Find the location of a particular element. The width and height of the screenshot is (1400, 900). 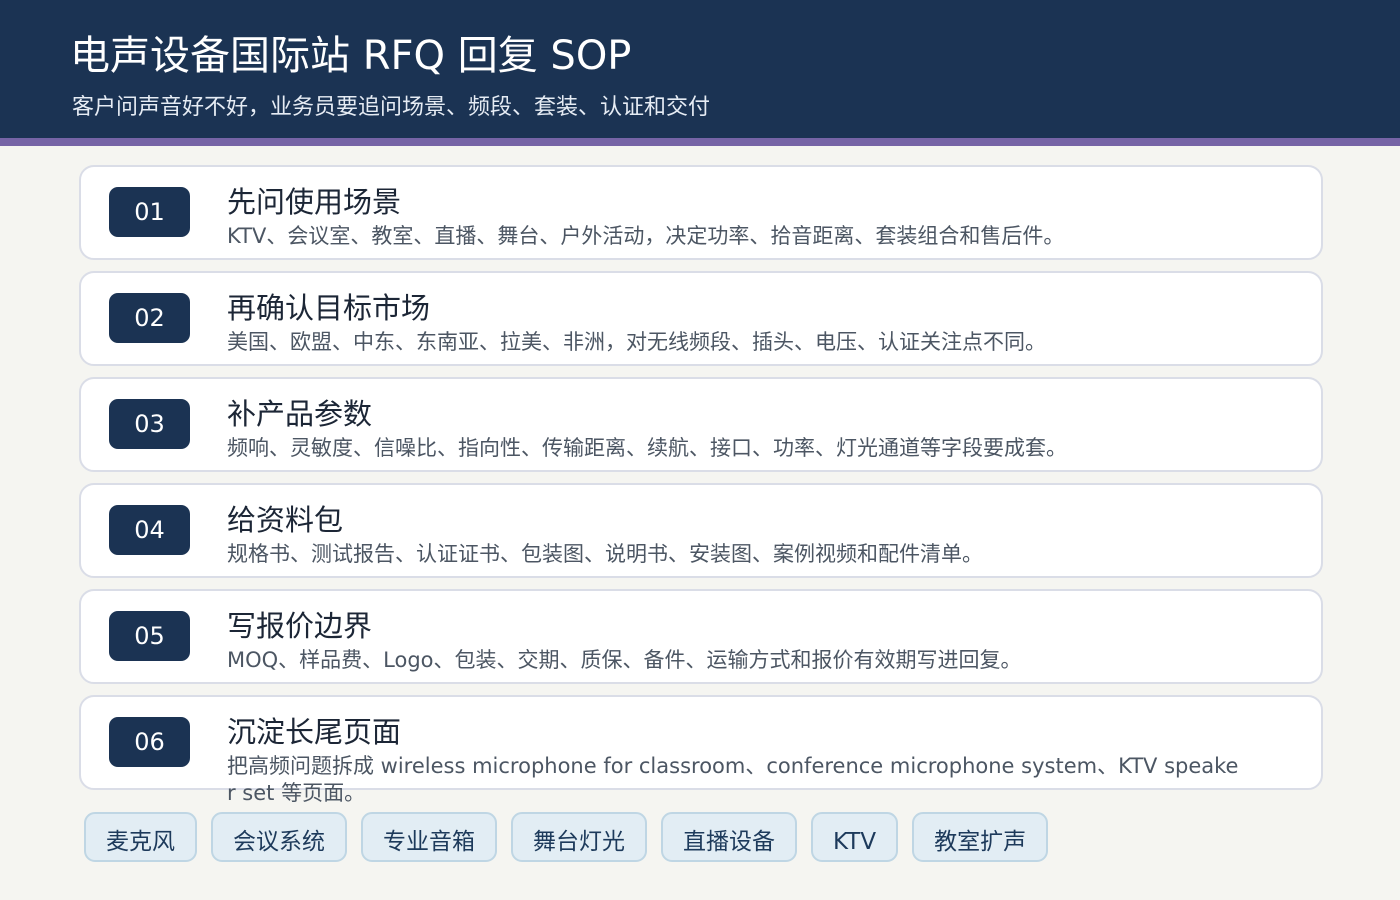

header-accent-bar is located at coordinates (700, 142).